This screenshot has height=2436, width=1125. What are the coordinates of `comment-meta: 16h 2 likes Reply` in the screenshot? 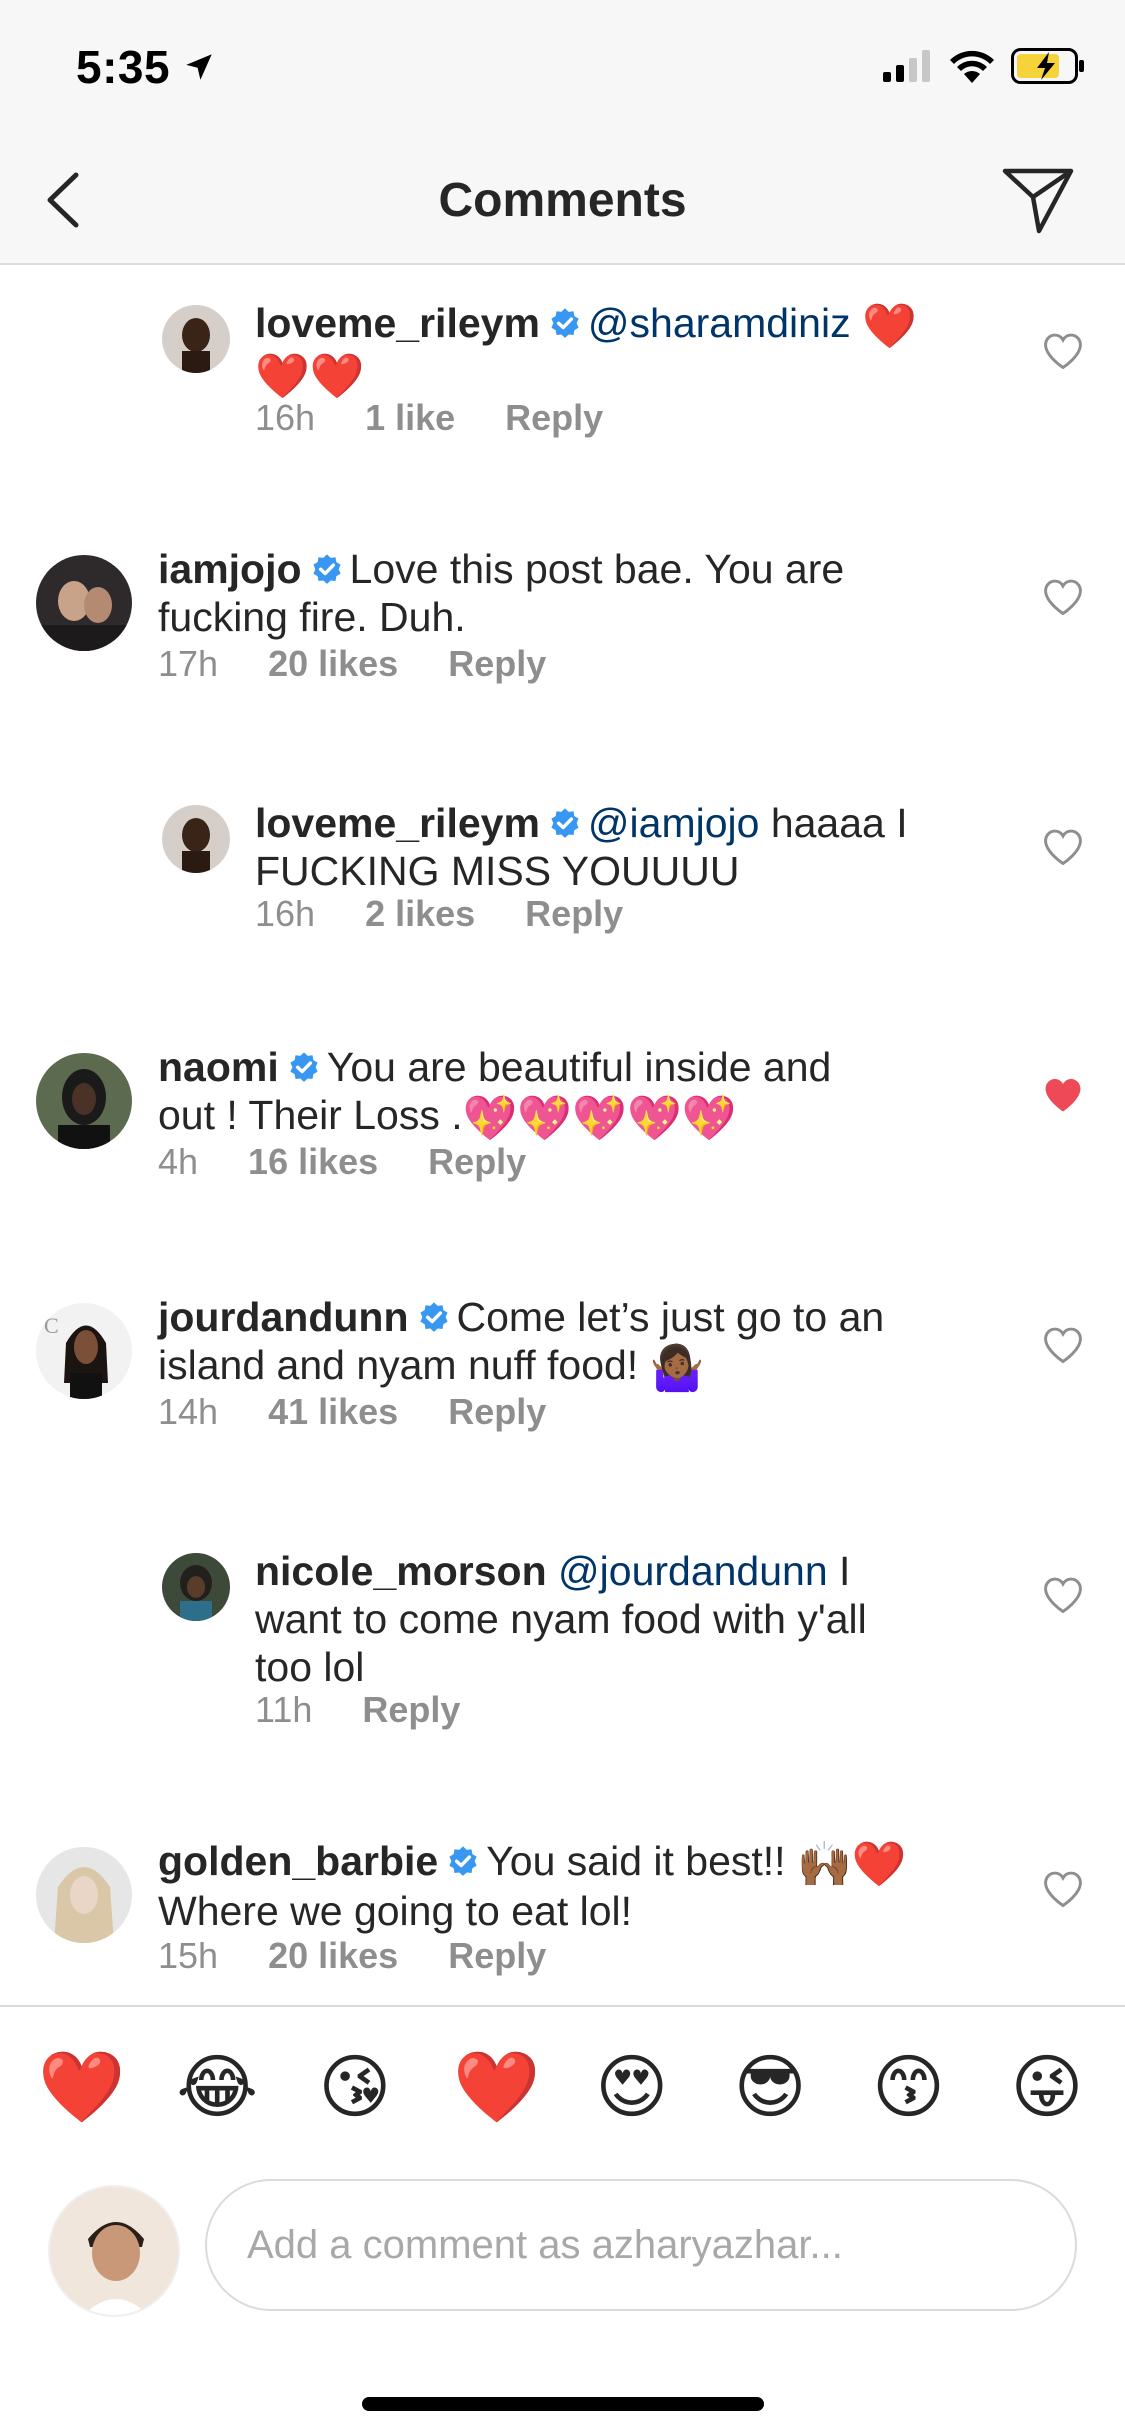 It's located at (439, 914).